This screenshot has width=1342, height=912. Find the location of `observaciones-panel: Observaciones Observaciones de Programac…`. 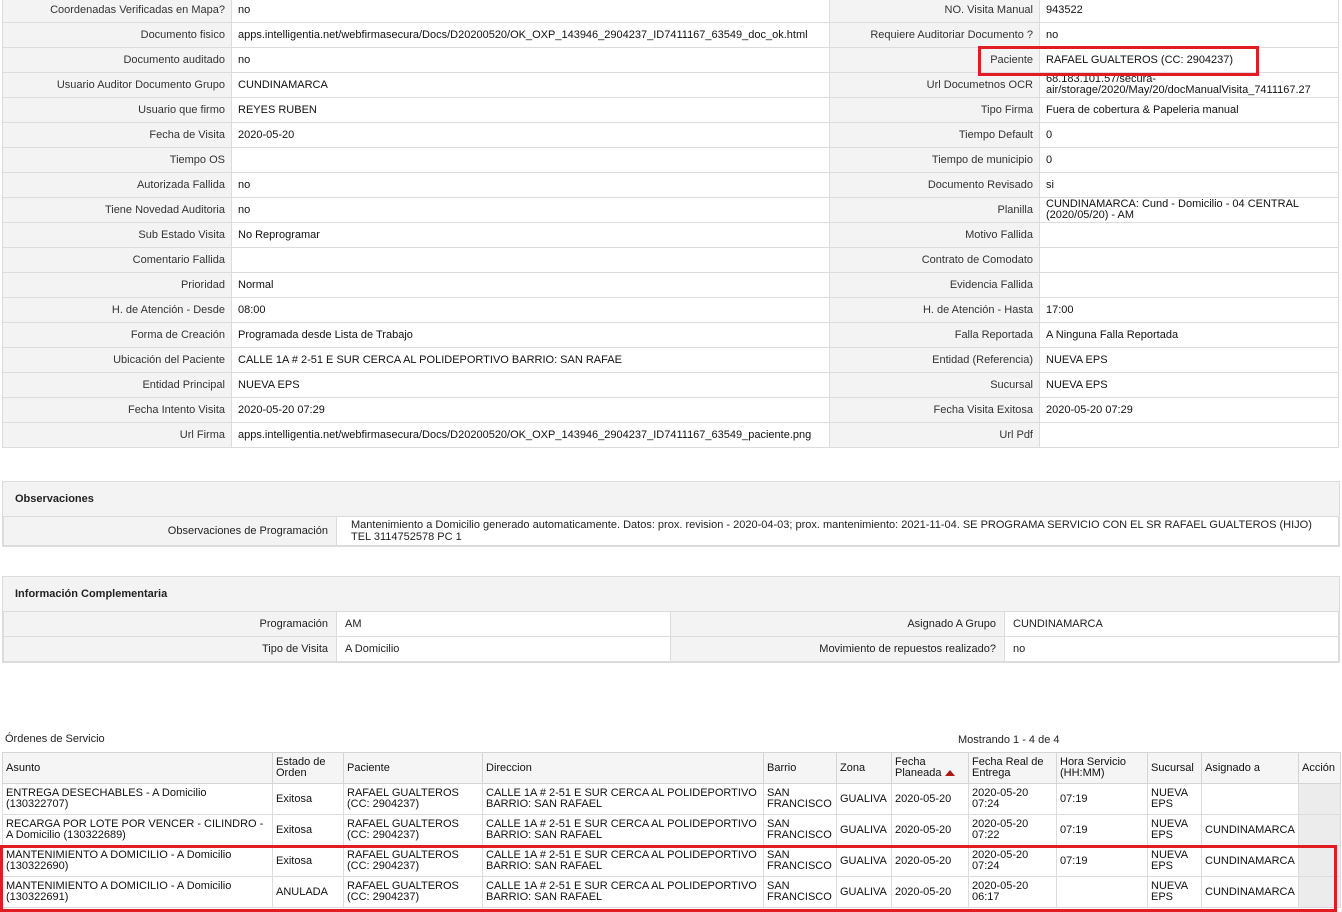

observaciones-panel: Observaciones Observaciones de Programac… is located at coordinates (671, 514).